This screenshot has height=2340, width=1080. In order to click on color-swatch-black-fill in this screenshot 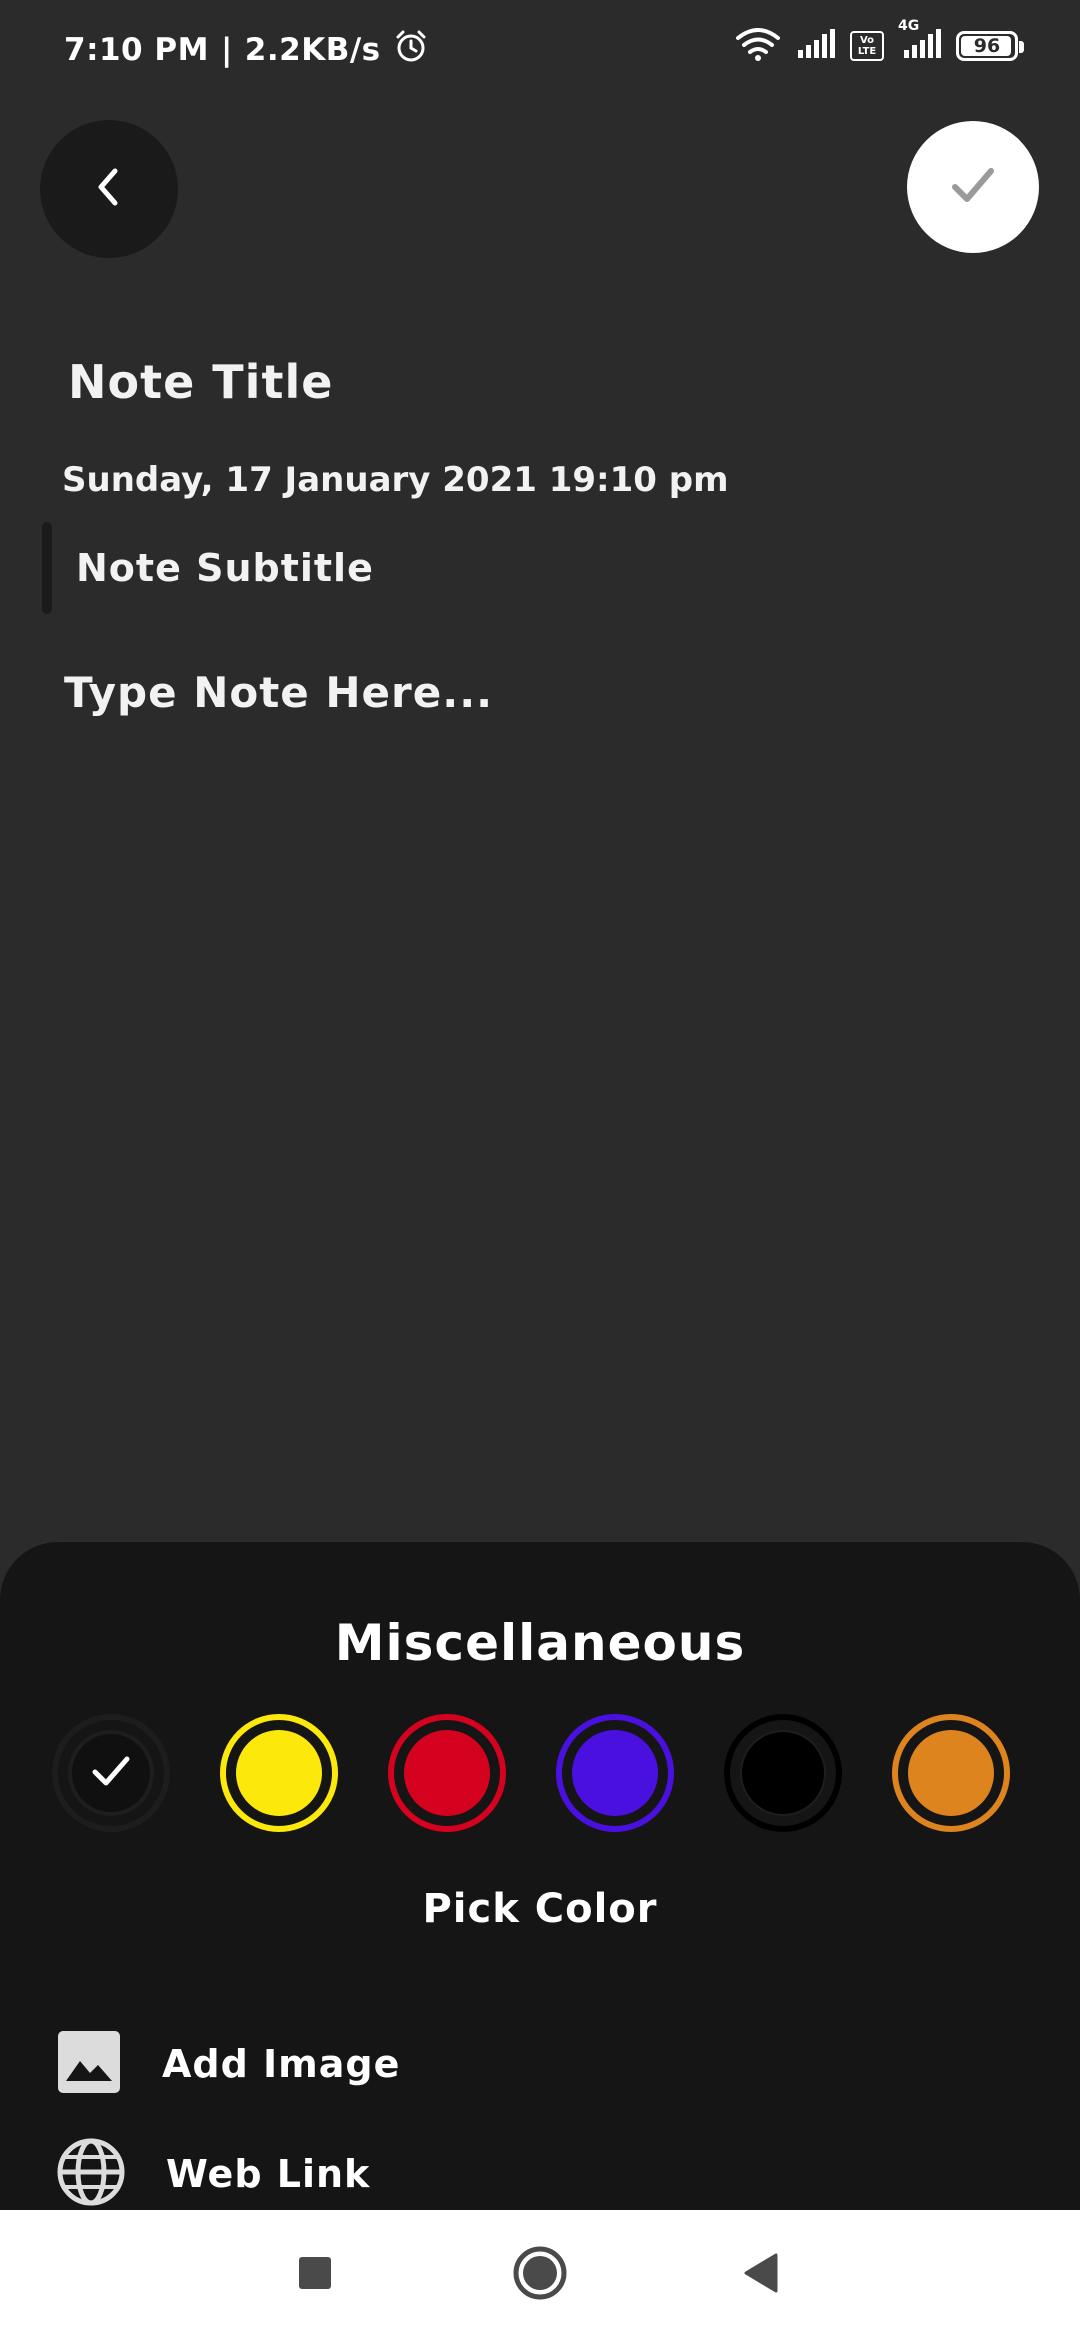, I will do `click(783, 1773)`.